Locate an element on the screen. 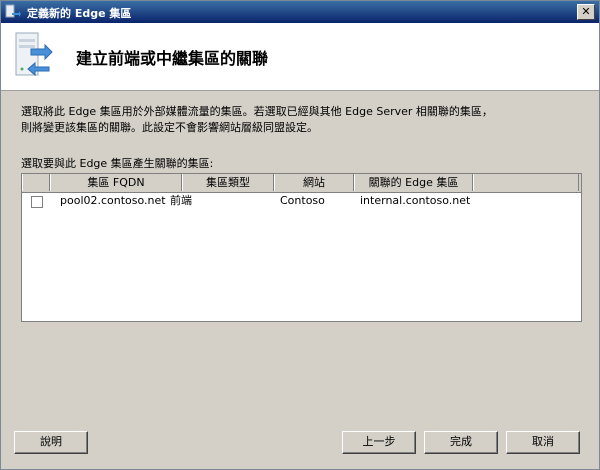  wizard-header: 建立前端或中繼集區的關聯 is located at coordinates (300, 57).